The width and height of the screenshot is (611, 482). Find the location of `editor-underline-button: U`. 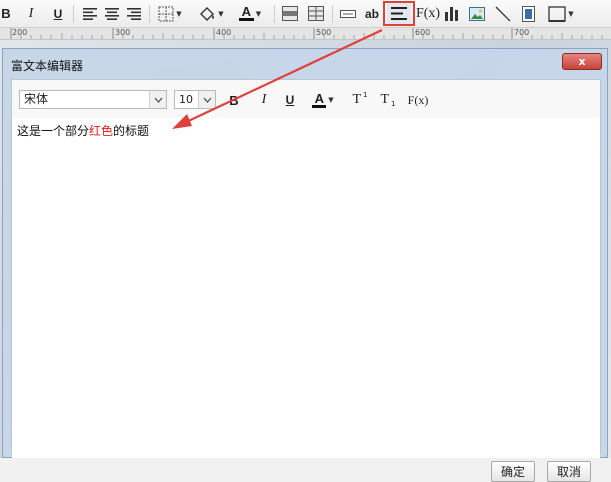

editor-underline-button: U is located at coordinates (290, 100).